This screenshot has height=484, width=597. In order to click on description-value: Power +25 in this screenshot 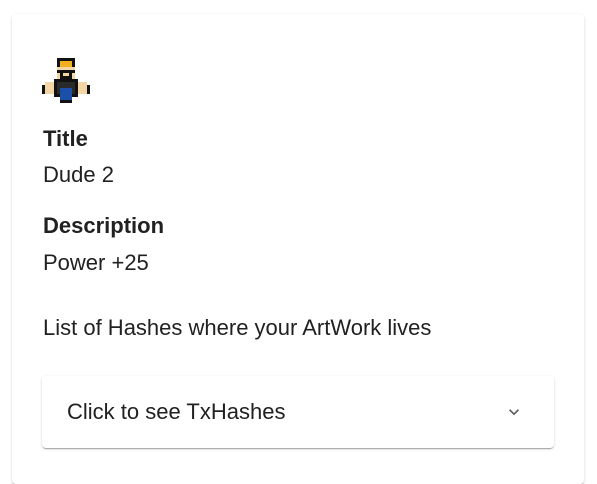, I will do `click(96, 262)`.